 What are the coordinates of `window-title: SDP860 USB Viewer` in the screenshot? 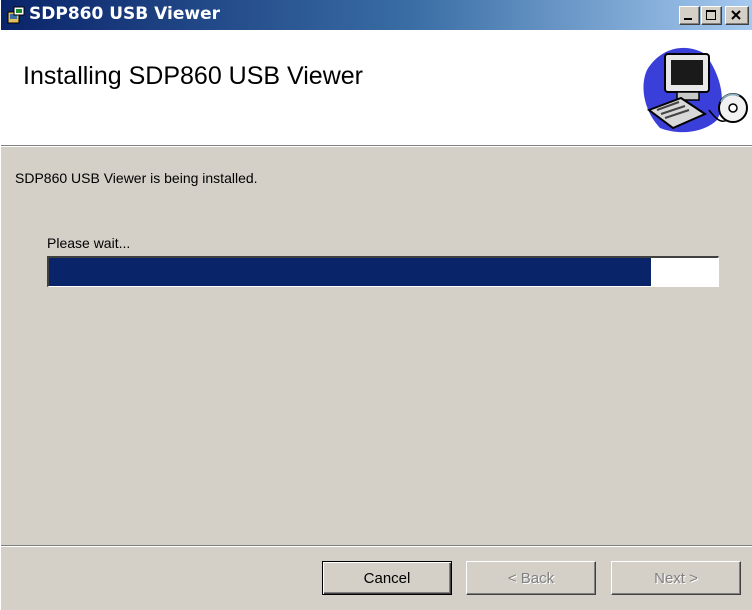 It's located at (124, 14).